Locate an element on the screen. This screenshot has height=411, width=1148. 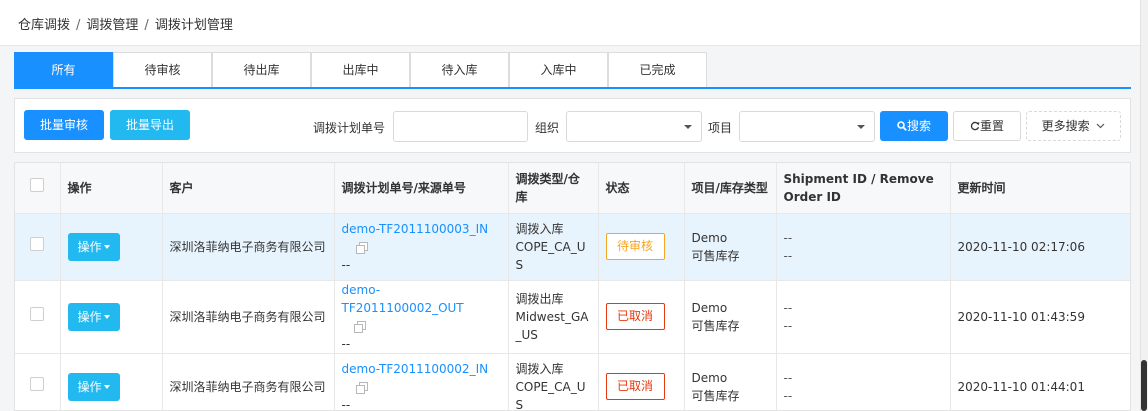
type-warehouse-cell: 调拨出库 Midwest_GA_US is located at coordinates (553, 317).